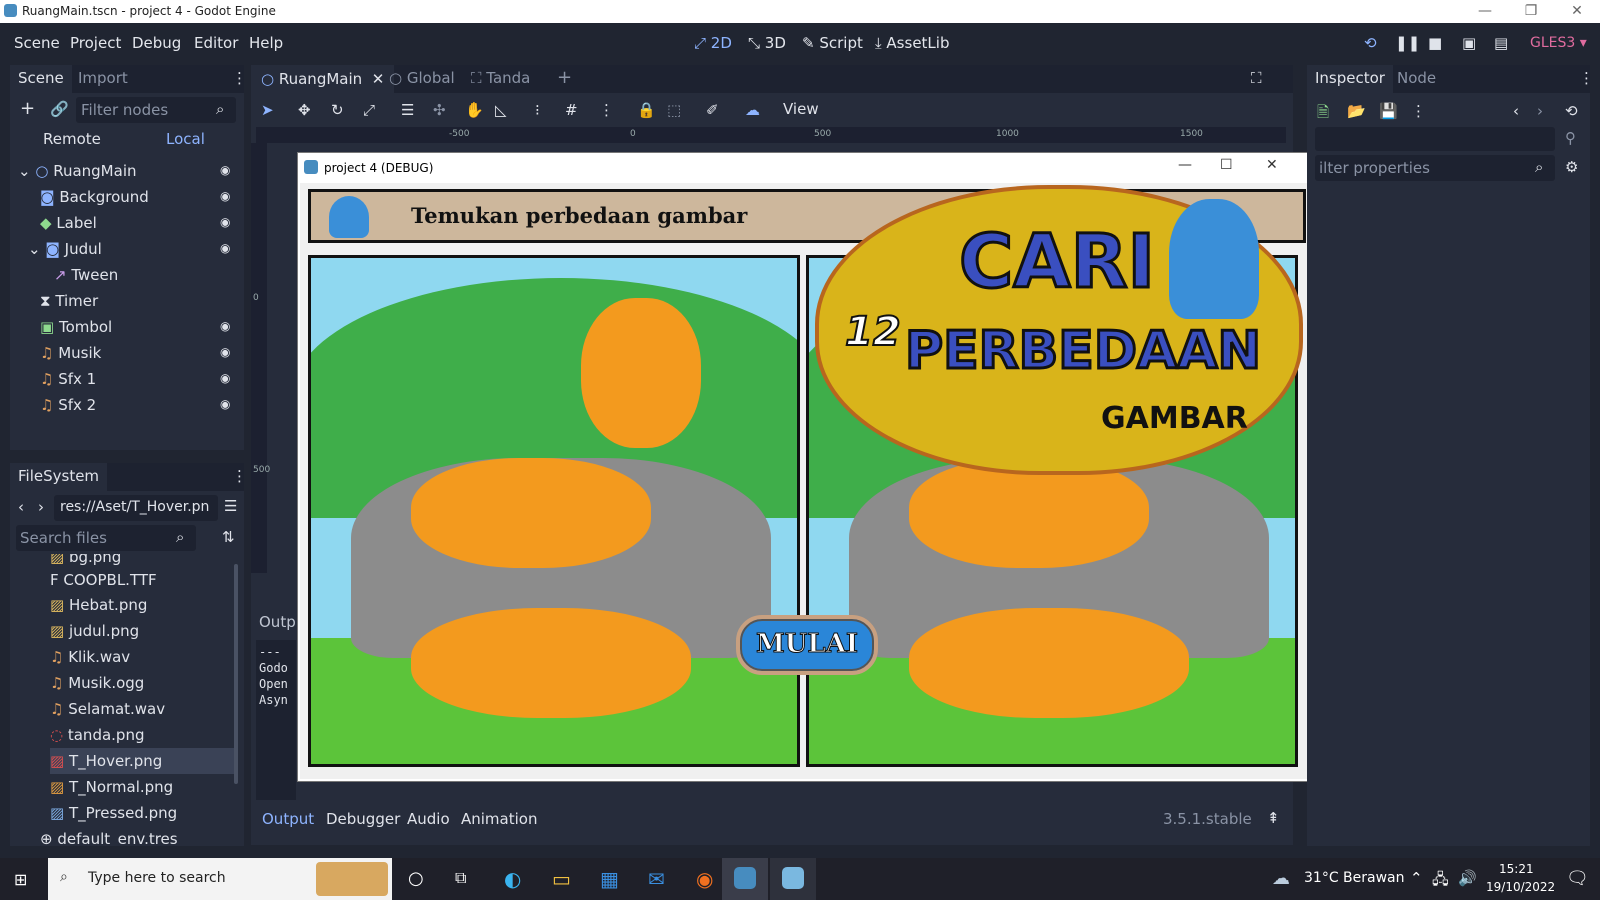  Describe the element at coordinates (65, 249) in the screenshot. I see `tree-node-judul: ⌄ ◙ Judul` at that location.